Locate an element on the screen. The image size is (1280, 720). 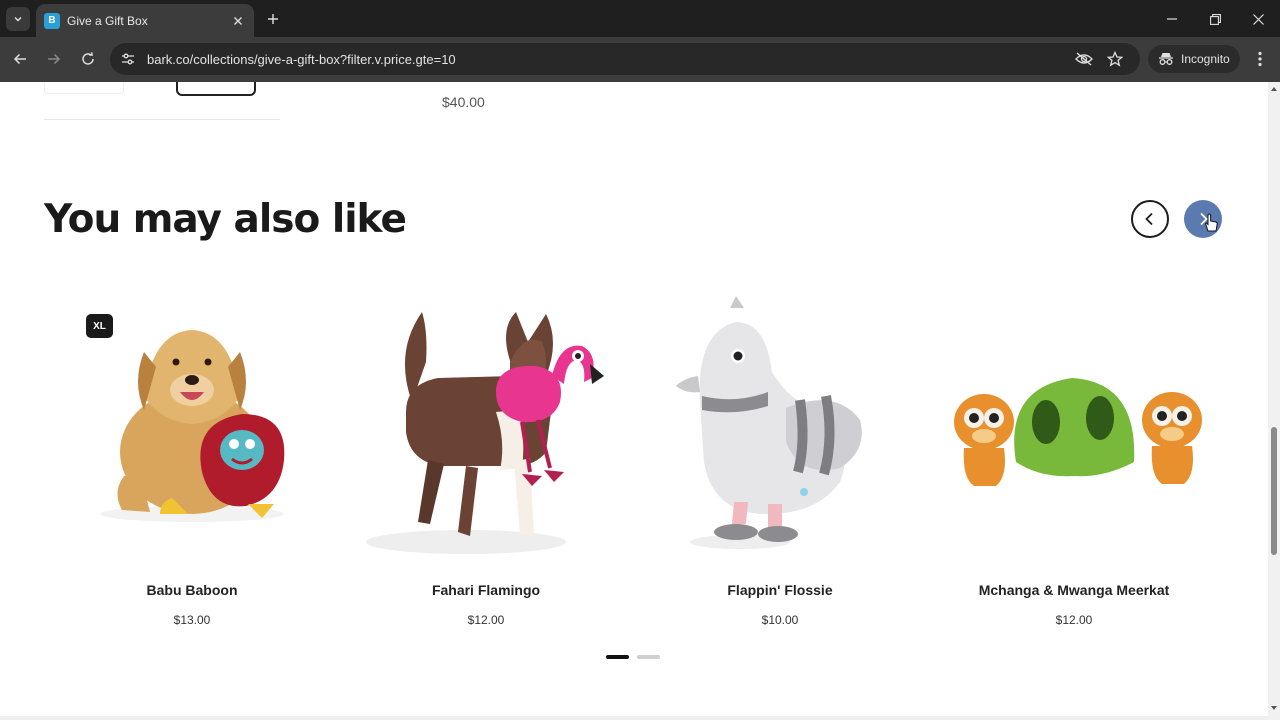
browser-tab-strip: B Give a Gift Box is located at coordinates (640, 18).